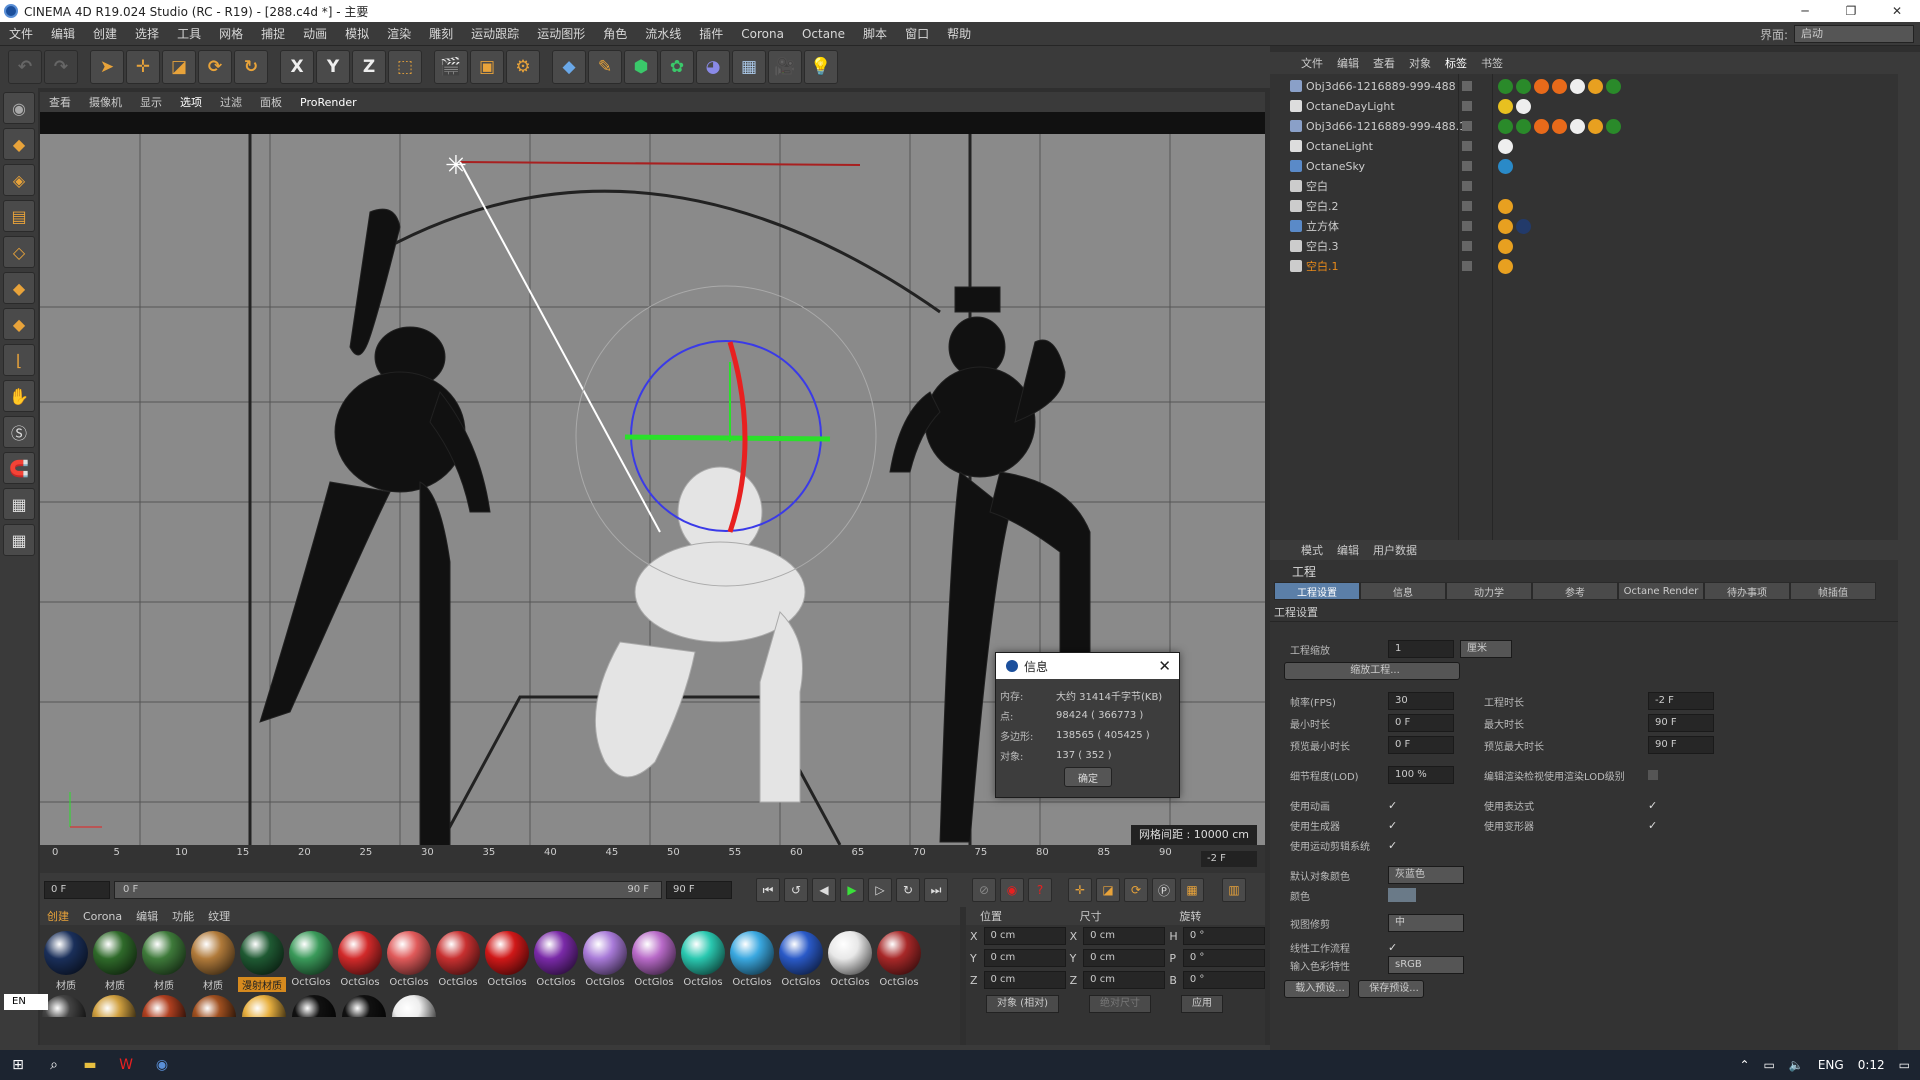 The width and height of the screenshot is (1920, 1080). Describe the element at coordinates (880, 890) in the screenshot. I see `next-frame-icon: ▷` at that location.